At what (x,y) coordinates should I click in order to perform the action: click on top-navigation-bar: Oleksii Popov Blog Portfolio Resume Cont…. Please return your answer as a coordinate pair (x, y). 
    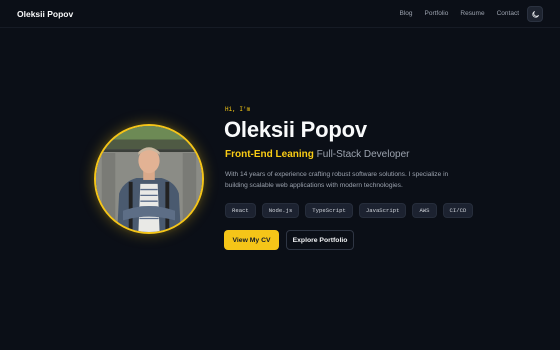
    Looking at the image, I should click on (280, 14).